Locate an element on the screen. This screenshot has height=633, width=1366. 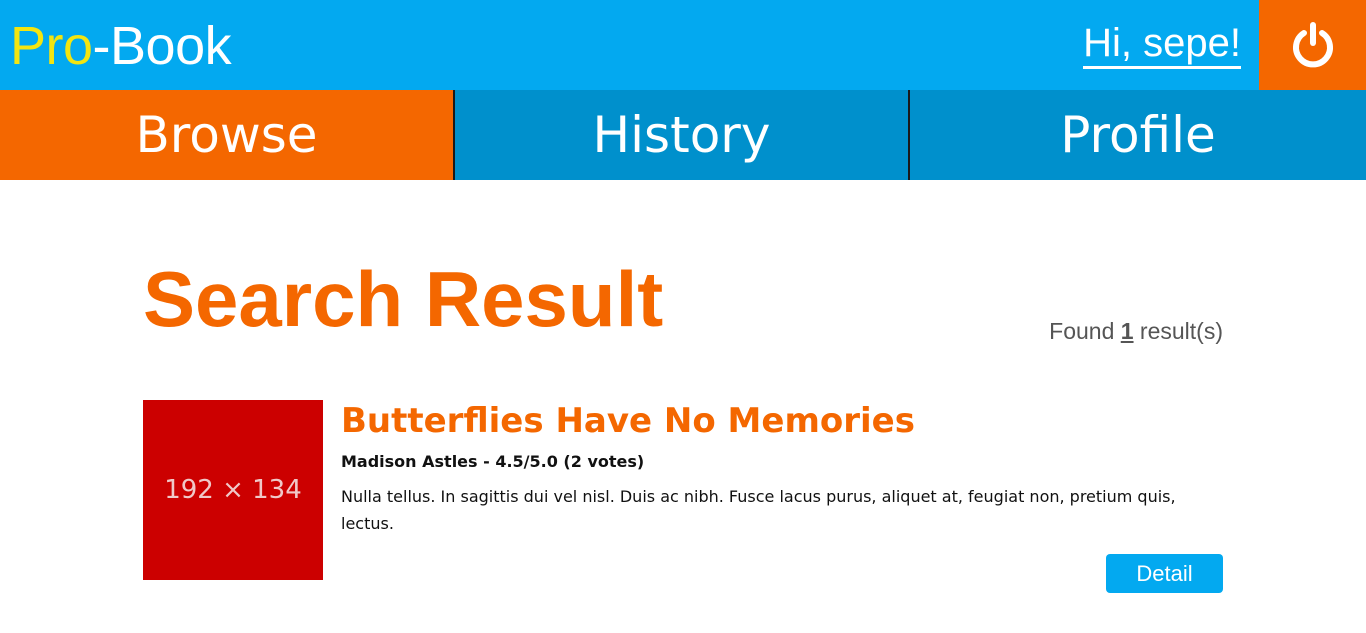
page-title: Search Result is located at coordinates (403, 299).